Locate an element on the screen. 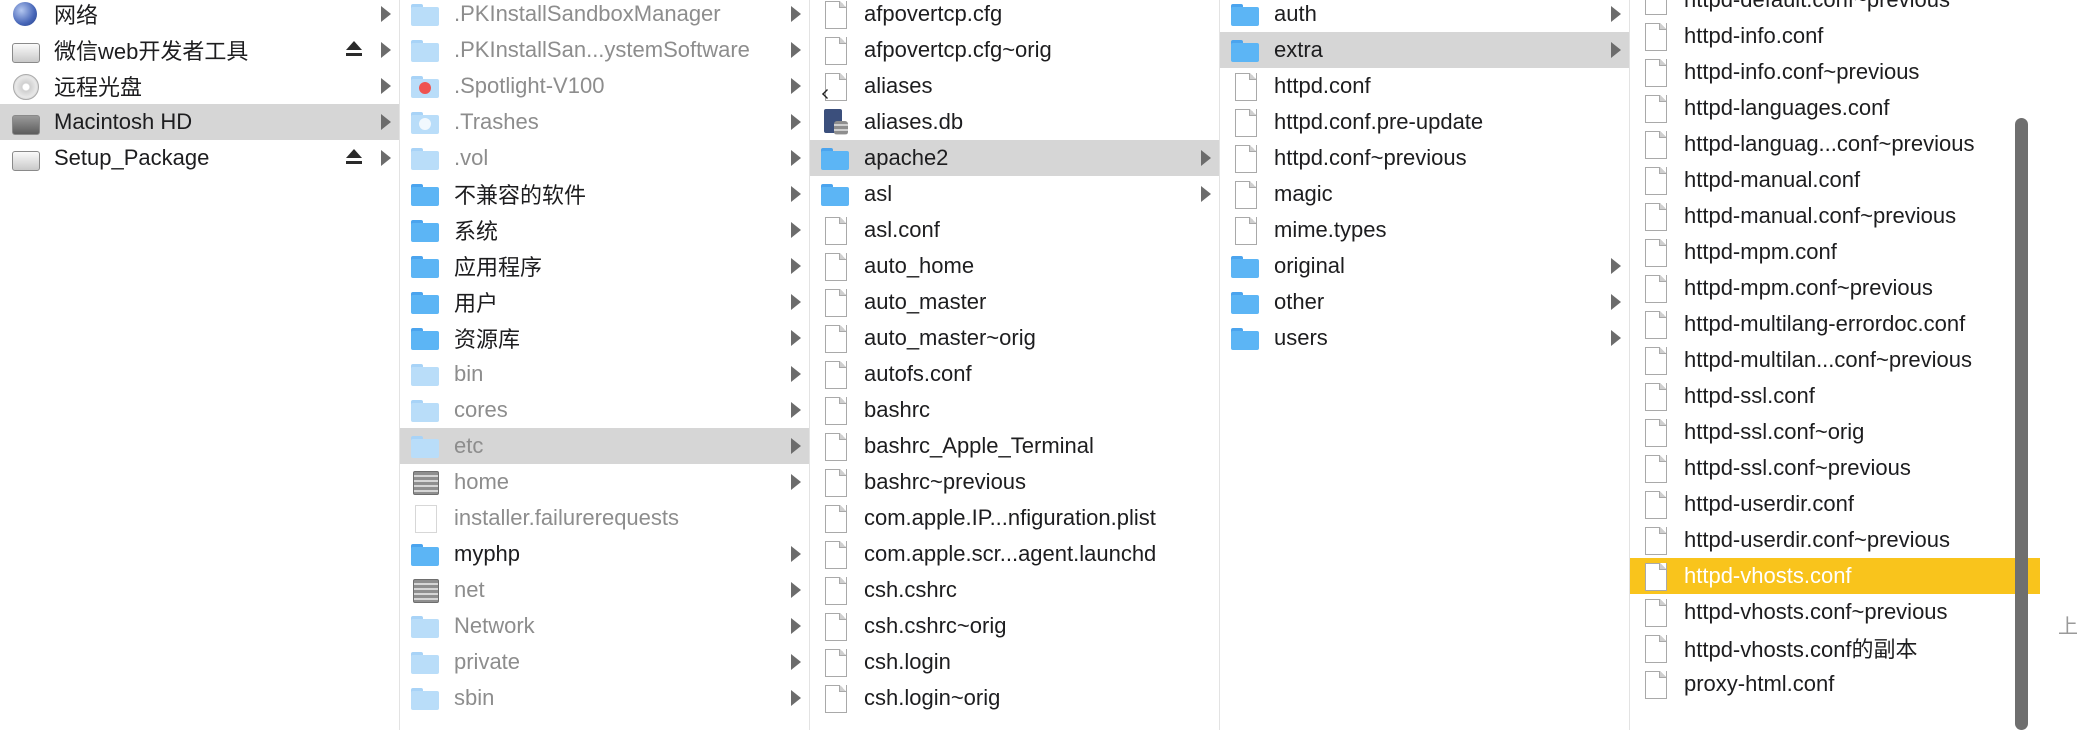 This screenshot has height=730, width=2082. list-item: auto_master is located at coordinates (1014, 302).